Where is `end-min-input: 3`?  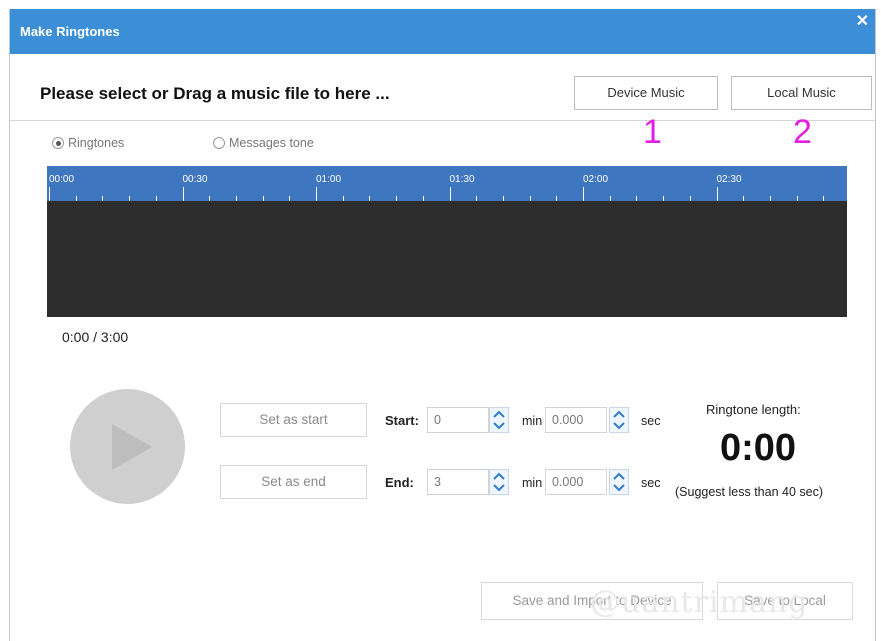
end-min-input: 3 is located at coordinates (458, 482).